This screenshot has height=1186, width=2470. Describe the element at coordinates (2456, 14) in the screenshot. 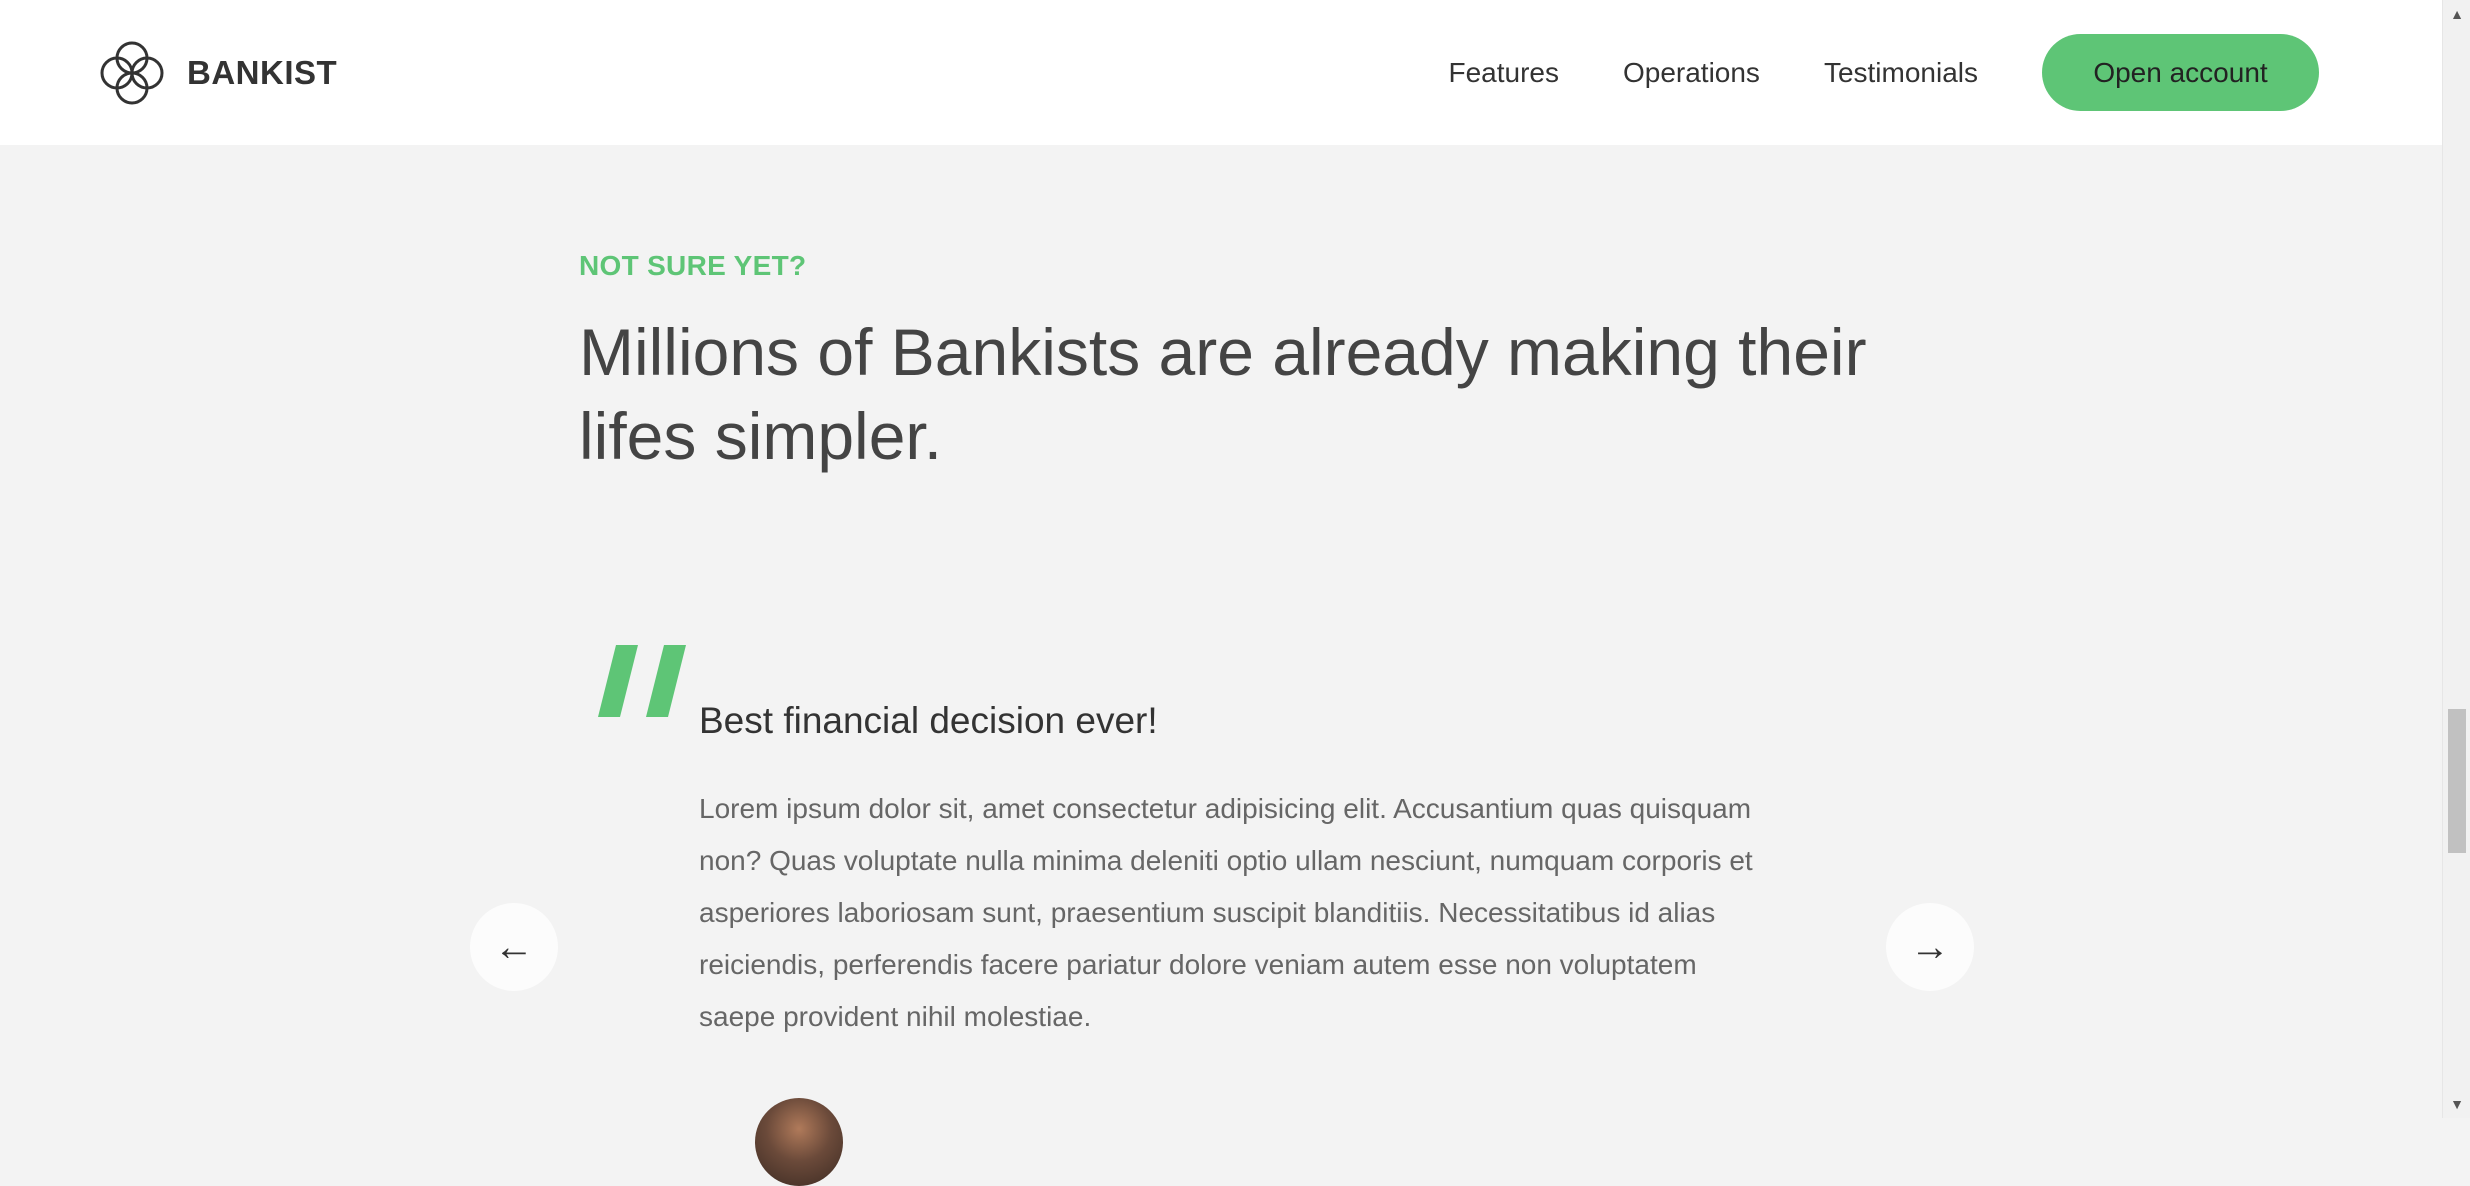

I see `scroll-up-icon: ▲` at that location.